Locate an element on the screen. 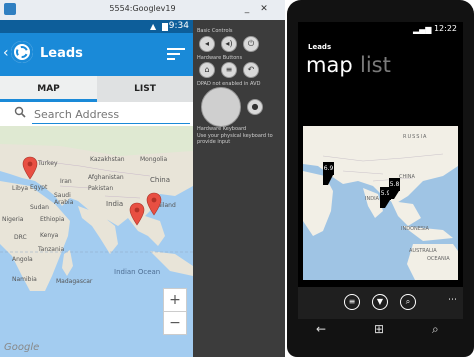 The width and height of the screenshot is (474, 357). close-button: ✕ is located at coordinates (264, 9).